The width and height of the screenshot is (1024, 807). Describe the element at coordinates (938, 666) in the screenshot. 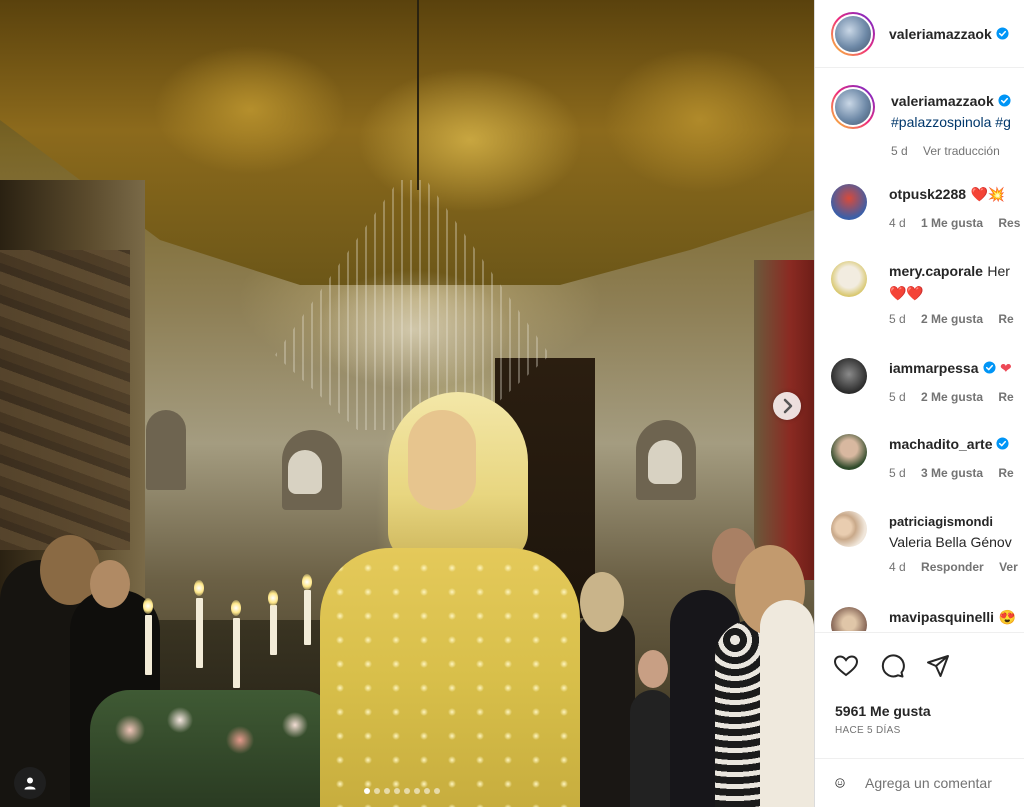

I see `share-icon` at that location.